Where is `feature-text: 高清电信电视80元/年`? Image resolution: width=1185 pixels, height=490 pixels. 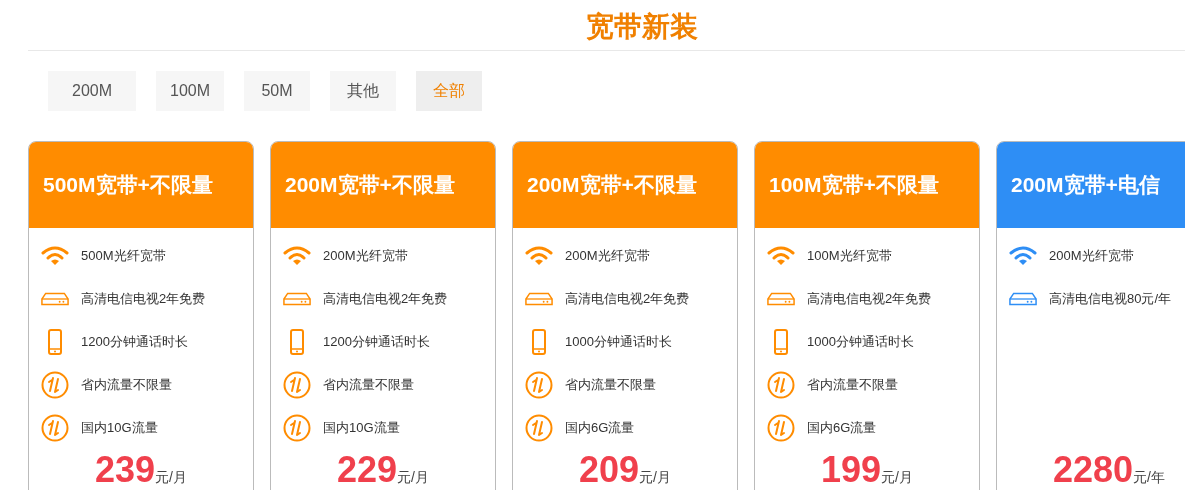
feature-text: 高清电信电视80元/年 is located at coordinates (1110, 298).